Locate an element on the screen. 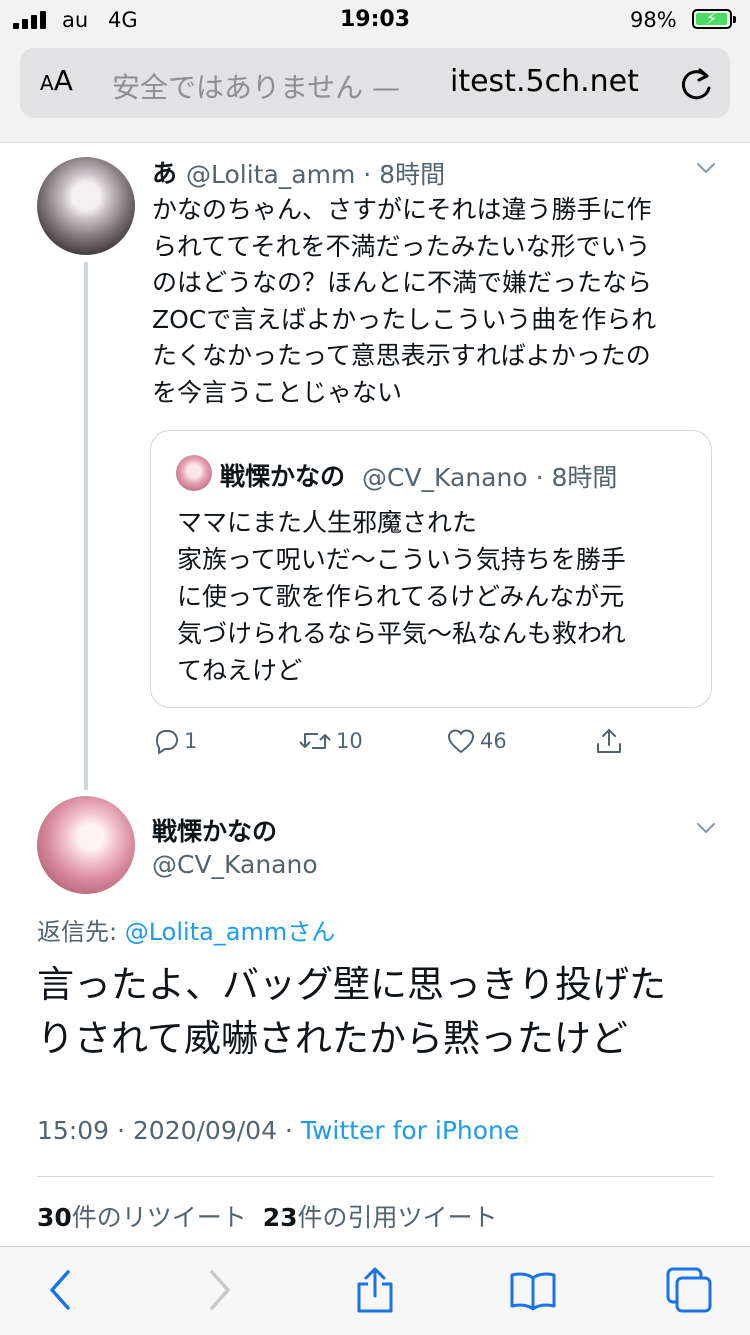  reply-icon is located at coordinates (167, 742).